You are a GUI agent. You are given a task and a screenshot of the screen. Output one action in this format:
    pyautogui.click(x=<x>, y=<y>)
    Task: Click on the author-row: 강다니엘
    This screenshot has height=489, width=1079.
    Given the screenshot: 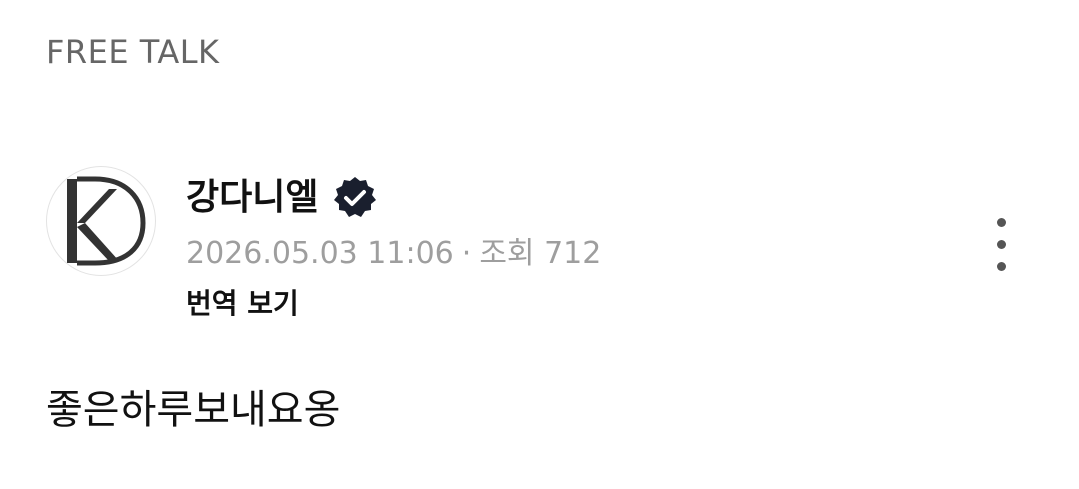 What is the action you would take?
    pyautogui.click(x=282, y=198)
    